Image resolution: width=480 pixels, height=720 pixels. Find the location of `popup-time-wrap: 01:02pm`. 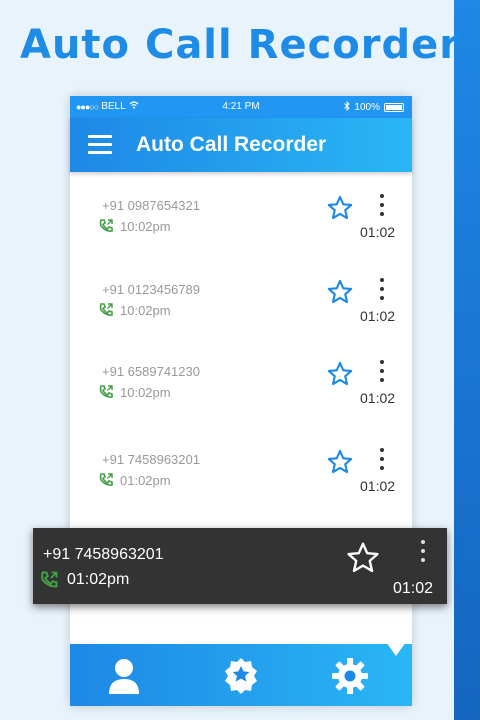

popup-time-wrap: 01:02pm is located at coordinates (84, 580).